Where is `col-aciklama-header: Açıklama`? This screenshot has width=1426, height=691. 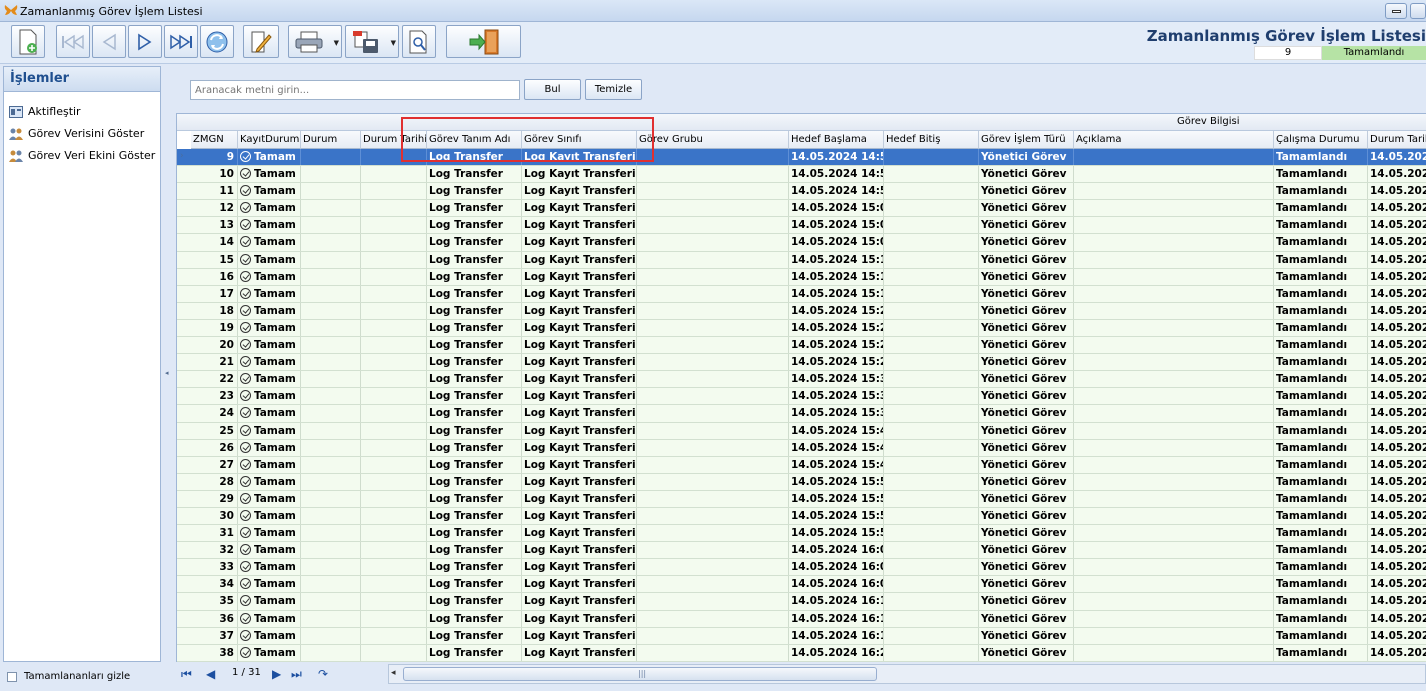
col-aciklama-header: Açıklama is located at coordinates (1174, 140).